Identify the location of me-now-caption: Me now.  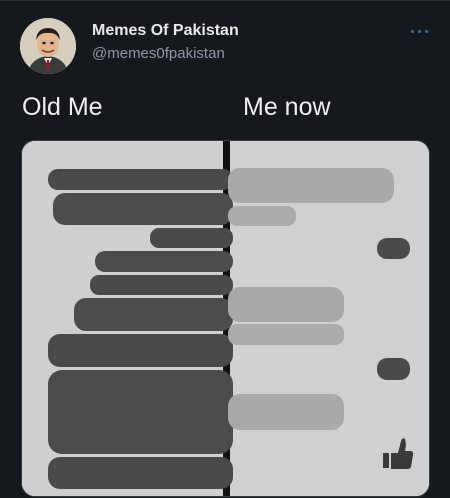
(287, 107).